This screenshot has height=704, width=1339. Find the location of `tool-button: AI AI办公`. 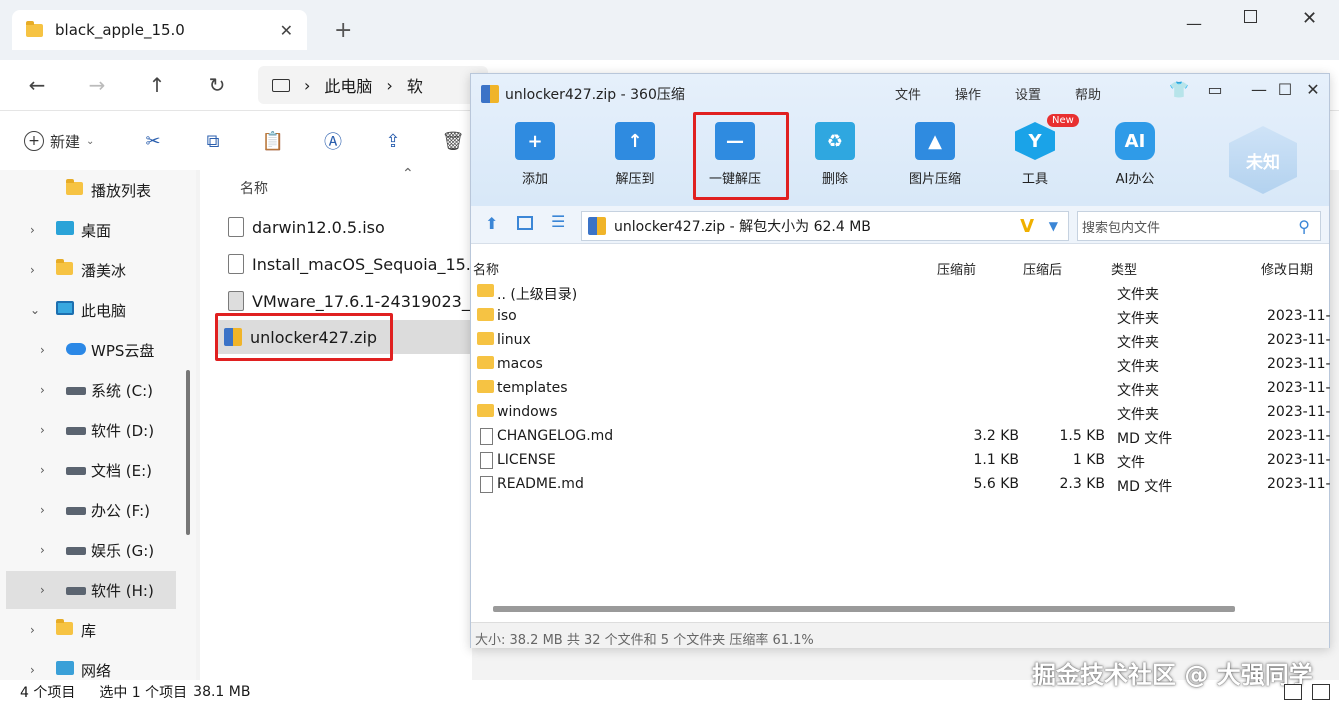

tool-button: AI AI办公 is located at coordinates (1135, 154).